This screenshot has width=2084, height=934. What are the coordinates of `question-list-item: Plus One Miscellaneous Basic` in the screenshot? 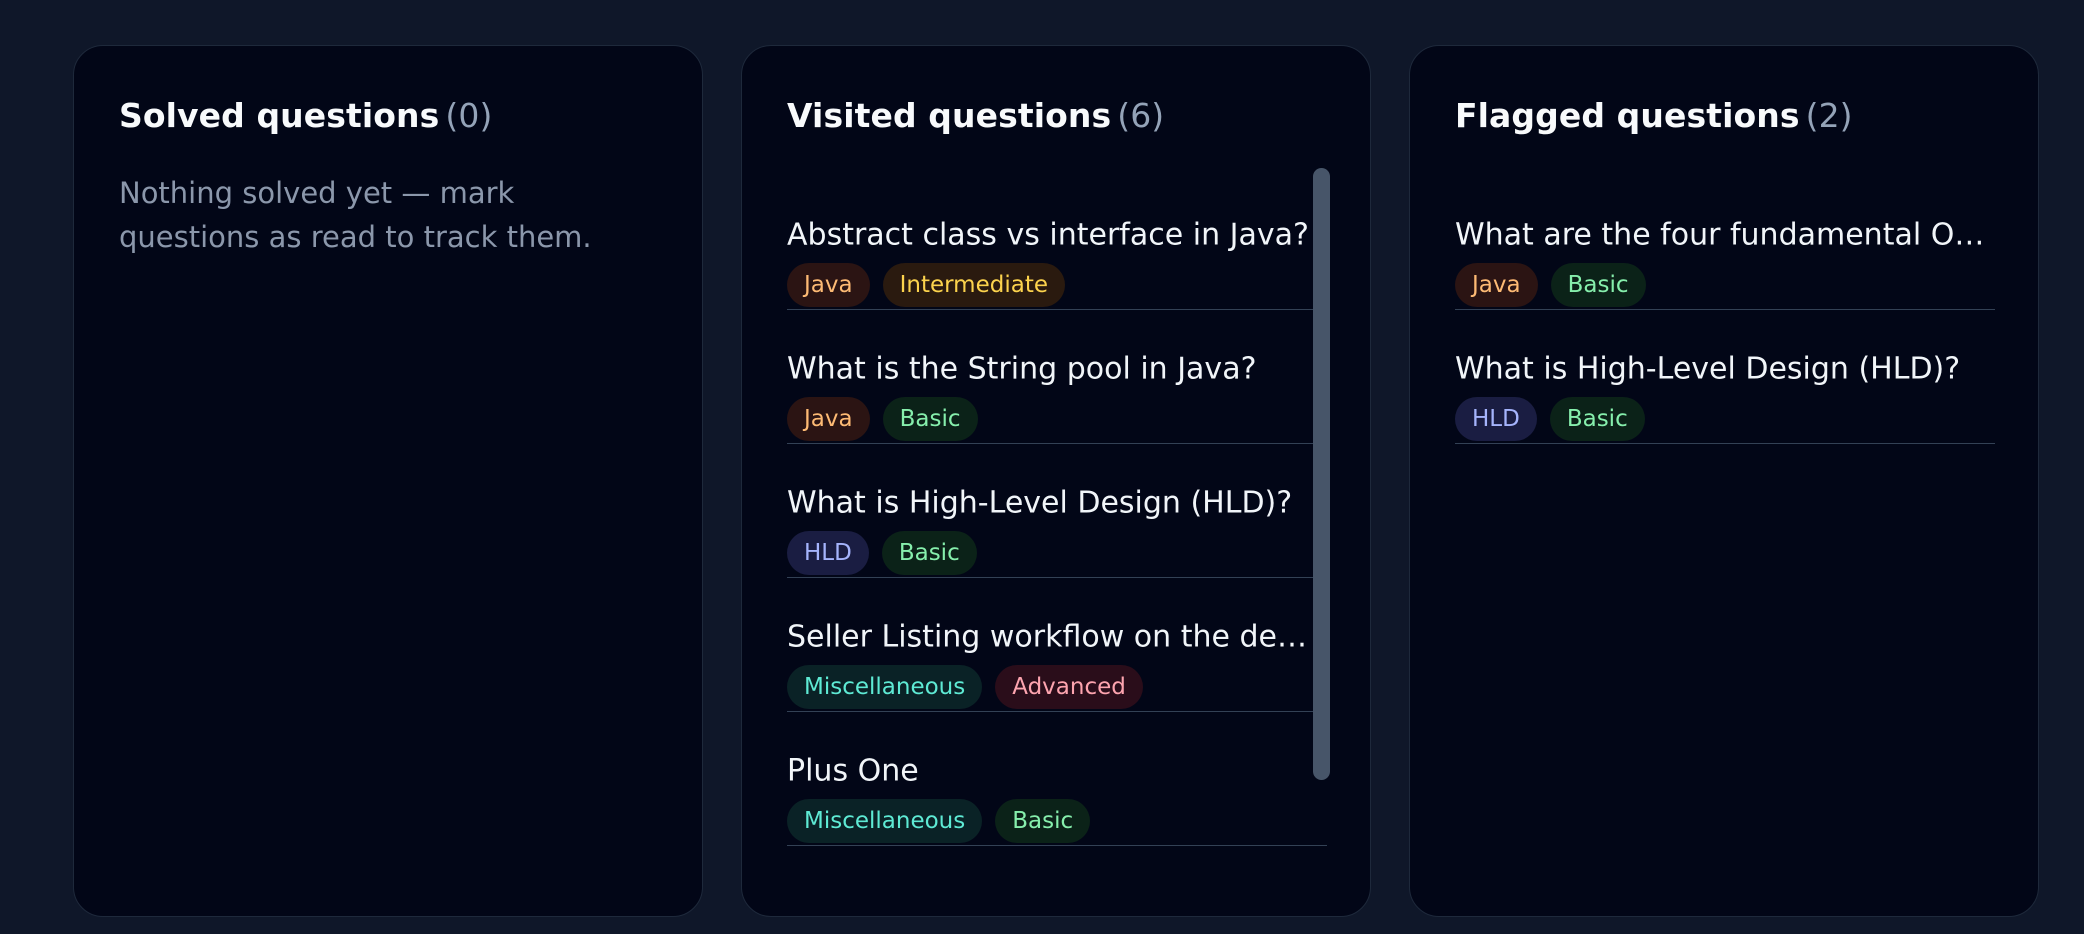 It's located at (1057, 779).